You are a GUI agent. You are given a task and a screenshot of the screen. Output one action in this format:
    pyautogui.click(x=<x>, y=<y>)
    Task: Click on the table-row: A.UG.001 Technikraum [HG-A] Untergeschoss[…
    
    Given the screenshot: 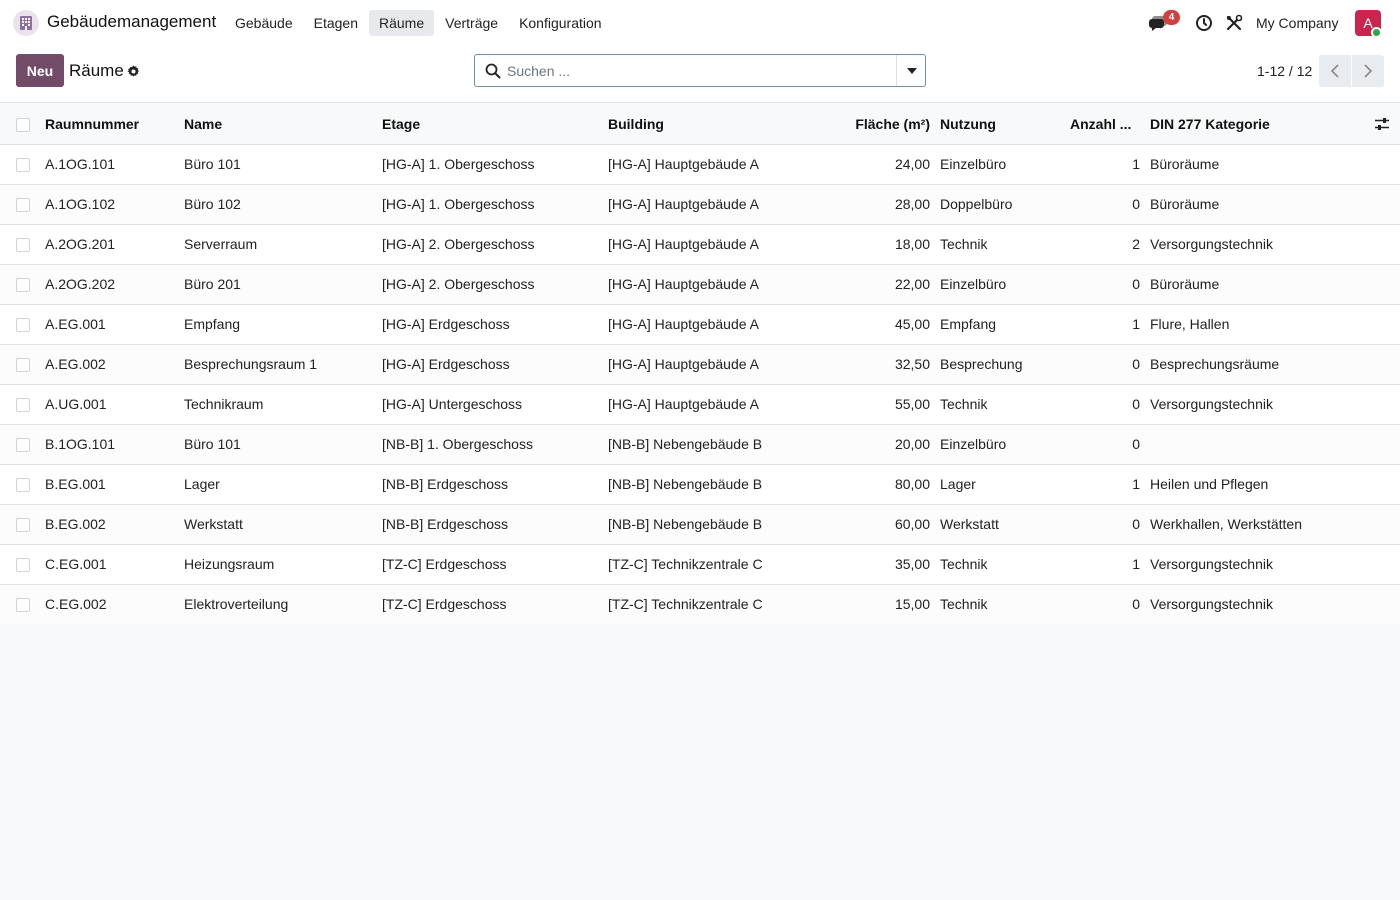 What is the action you would take?
    pyautogui.click(x=700, y=404)
    